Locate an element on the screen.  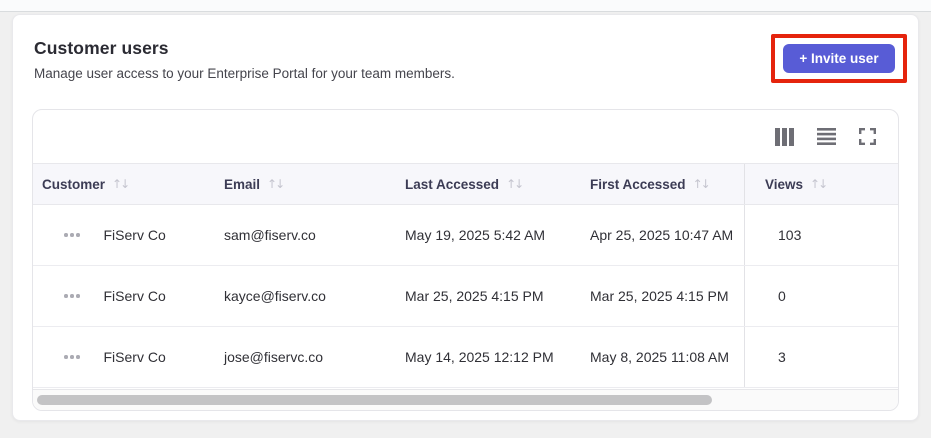
cell-views: 103 is located at coordinates (790, 235).